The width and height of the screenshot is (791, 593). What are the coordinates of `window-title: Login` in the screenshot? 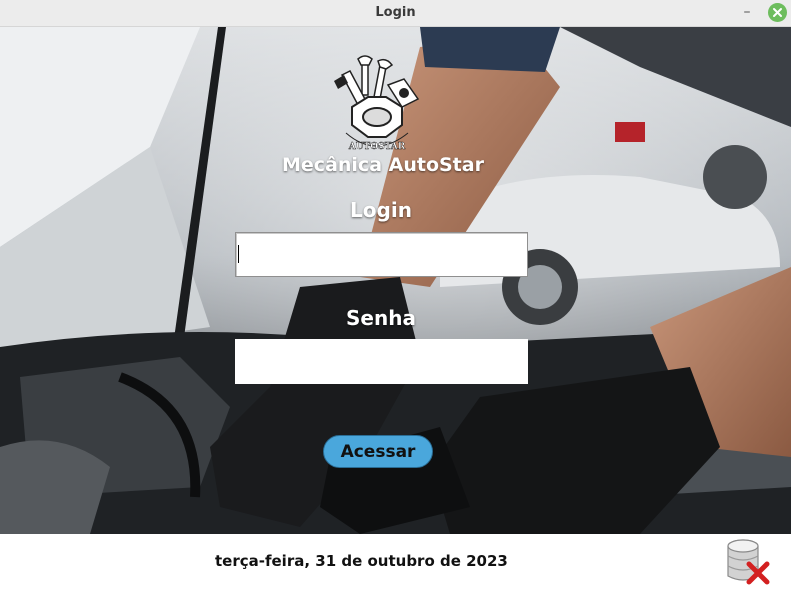 It's located at (395, 12).